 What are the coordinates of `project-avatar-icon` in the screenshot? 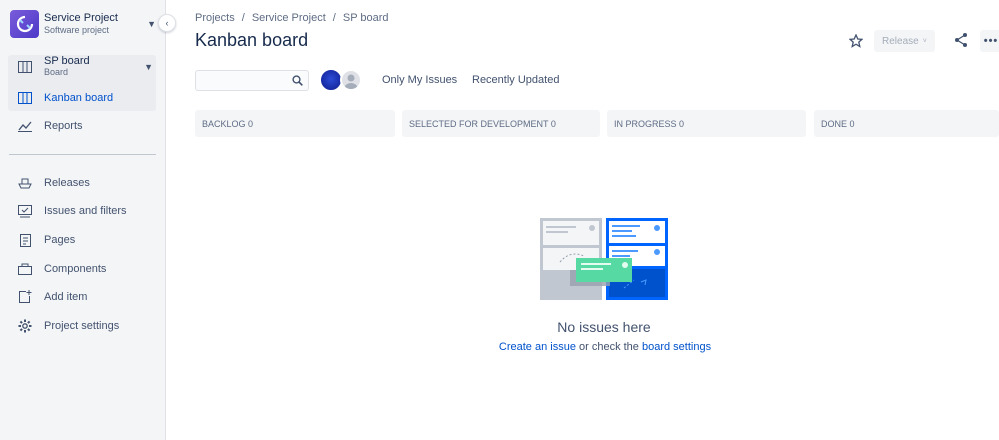 It's located at (24, 24).